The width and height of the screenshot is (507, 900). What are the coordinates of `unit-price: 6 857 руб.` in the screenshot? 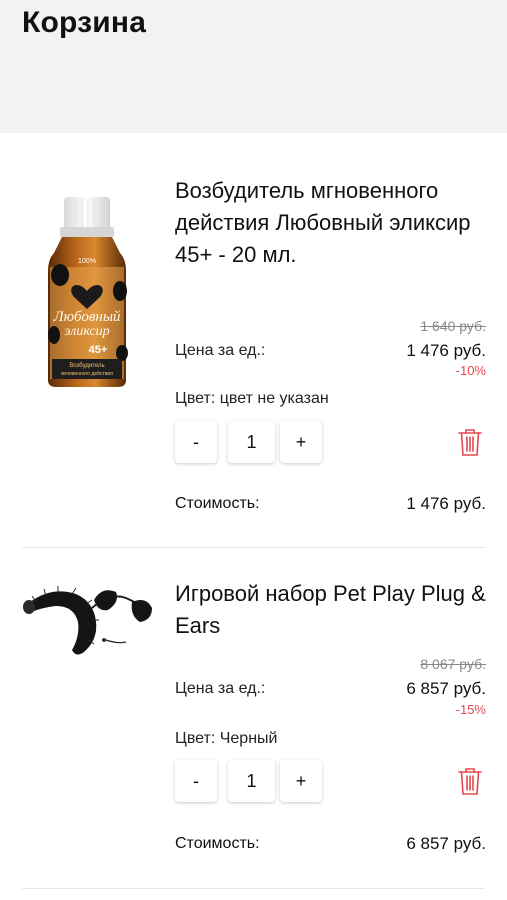 It's located at (446, 688).